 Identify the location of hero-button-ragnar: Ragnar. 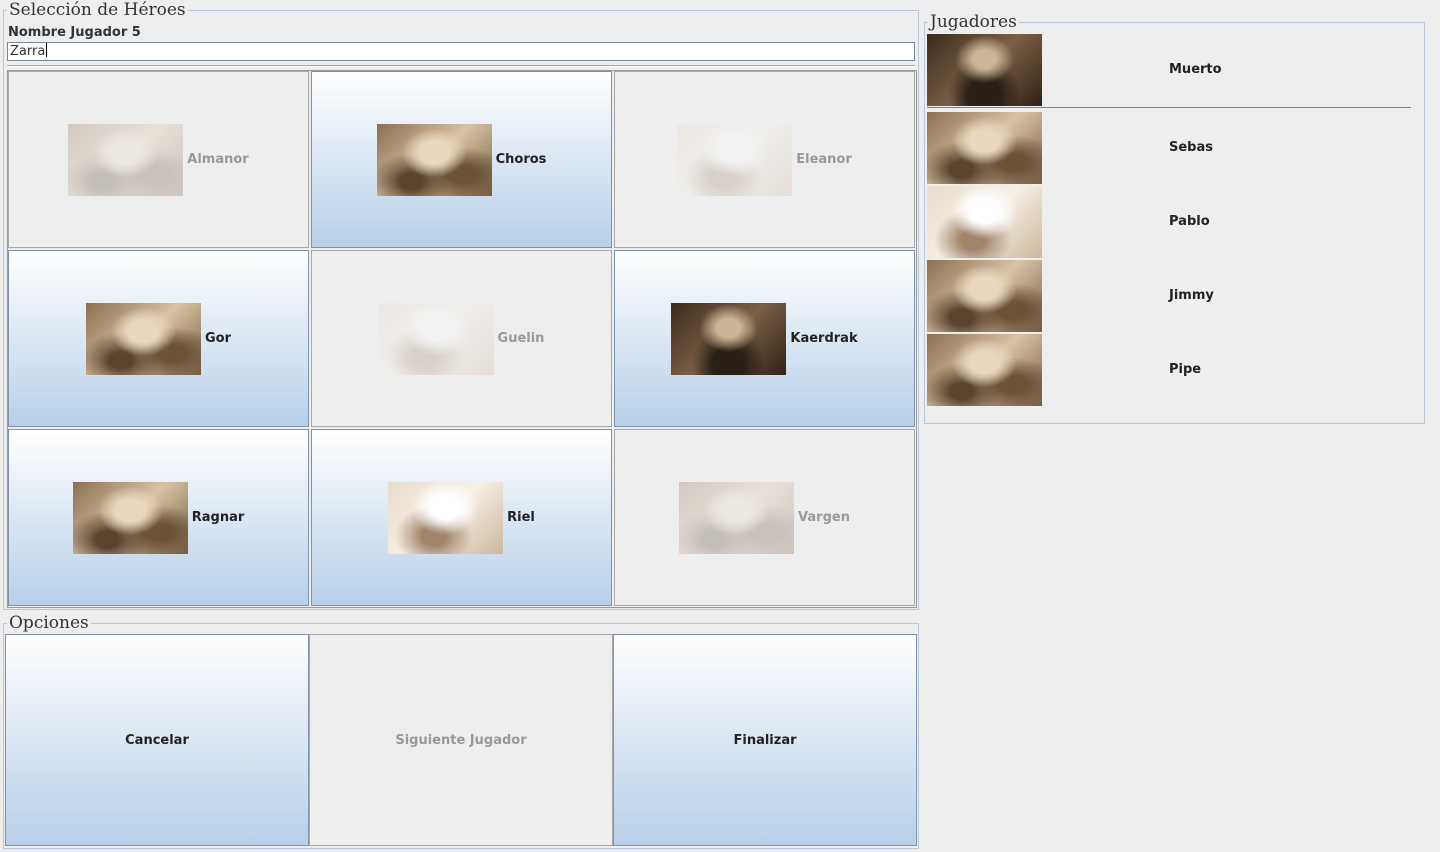
(158, 517).